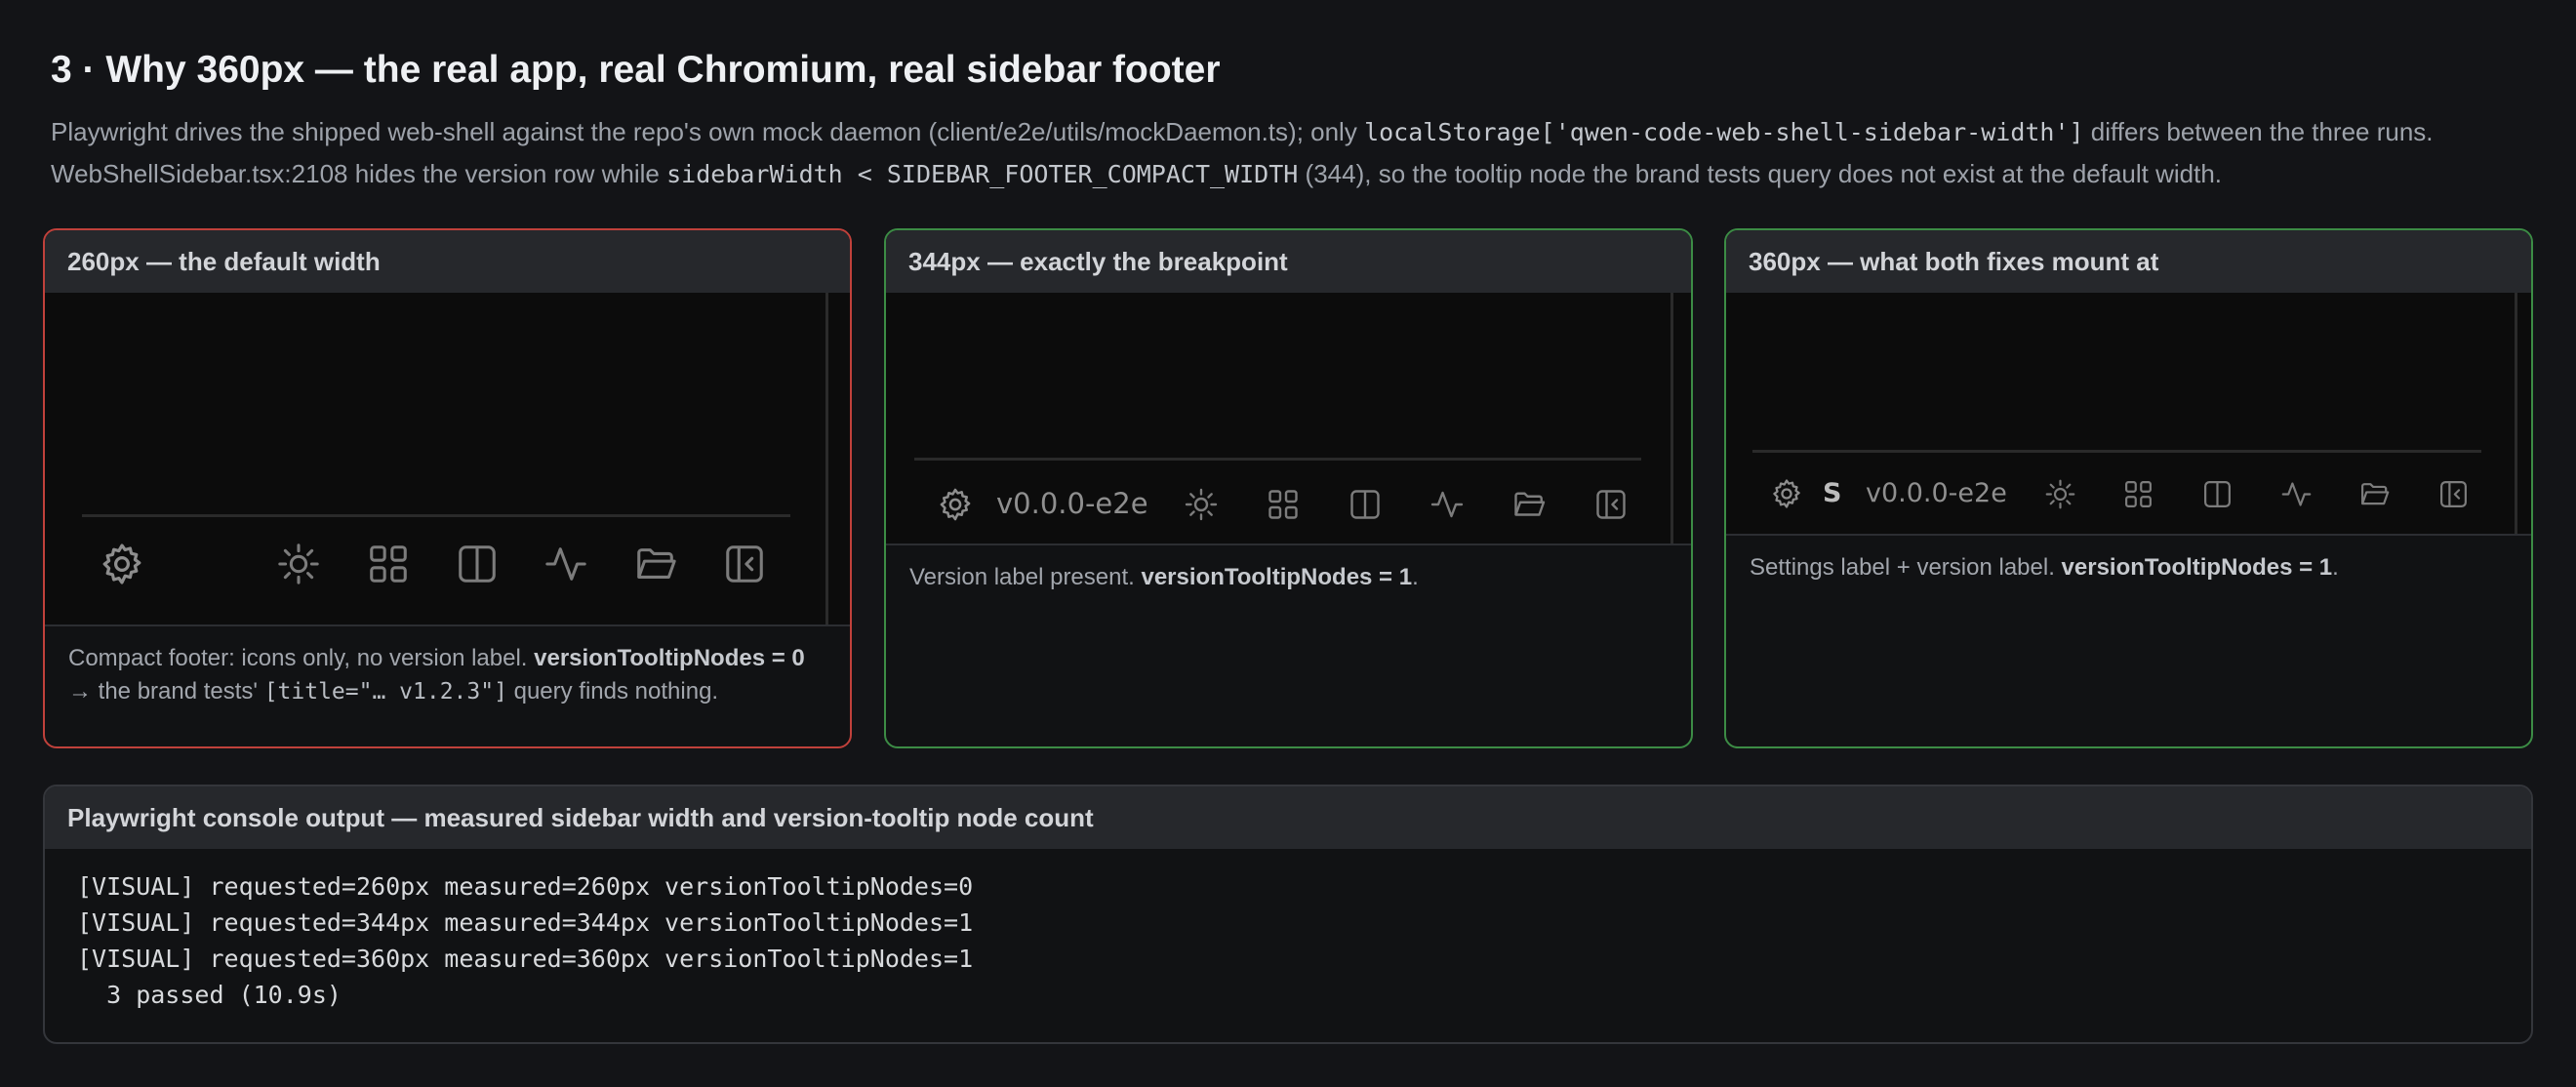 This screenshot has height=1087, width=2576. What do you see at coordinates (669, 658) in the screenshot?
I see `caption-metric: versionTooltipNodes = 0` at bounding box center [669, 658].